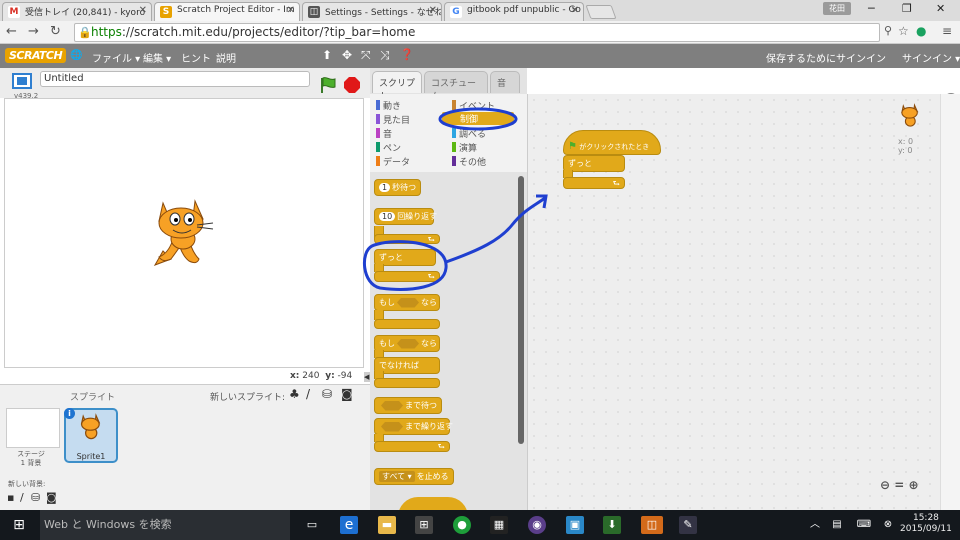 This screenshot has width=960, height=540. What do you see at coordinates (537, 525) in the screenshot?
I see `app-circle-icon: ◉` at bounding box center [537, 525].